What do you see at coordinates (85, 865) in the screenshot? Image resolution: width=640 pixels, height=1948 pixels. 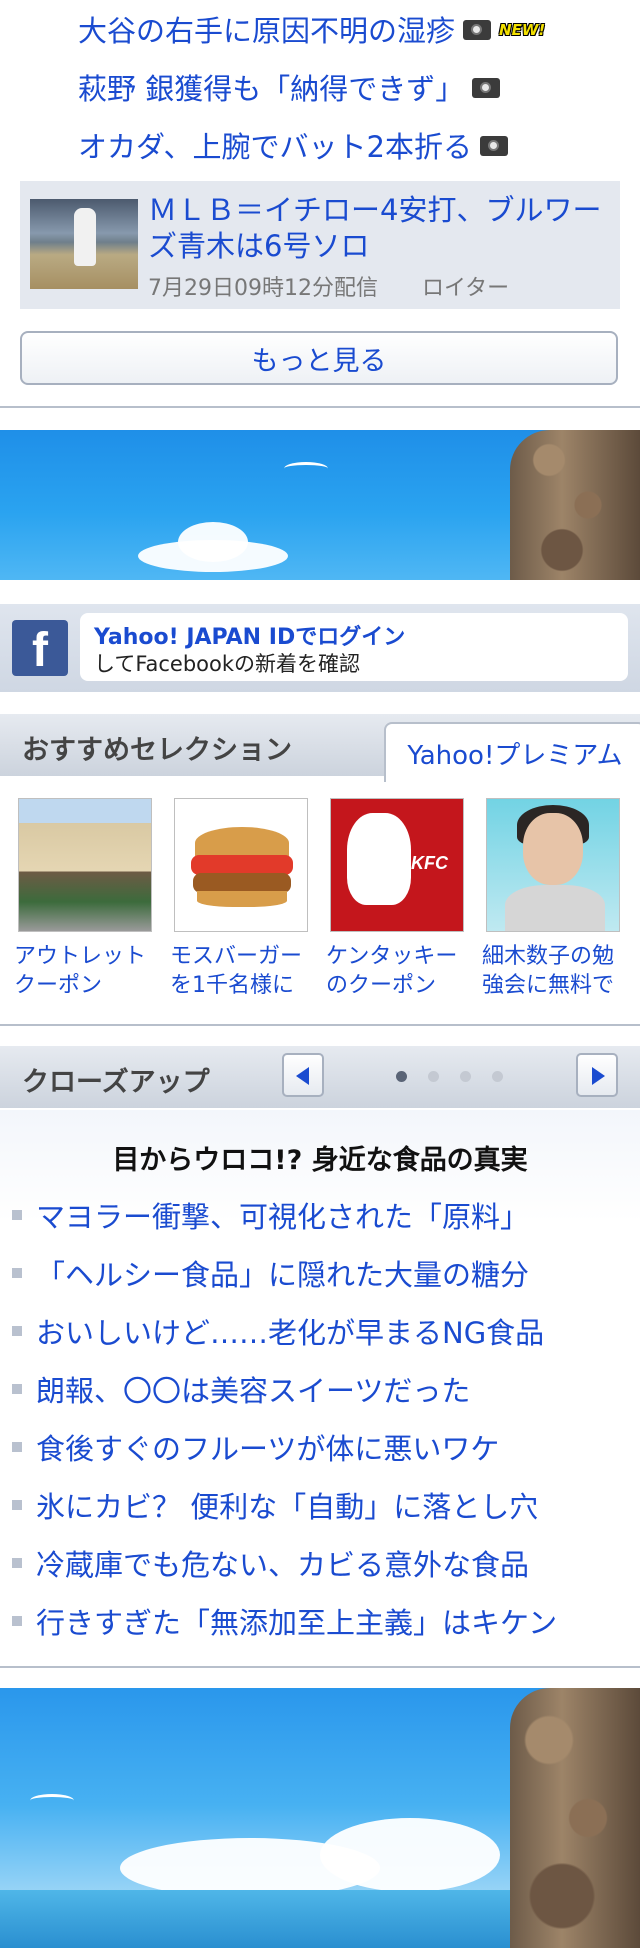 I see `outlet-thumbnail` at bounding box center [85, 865].